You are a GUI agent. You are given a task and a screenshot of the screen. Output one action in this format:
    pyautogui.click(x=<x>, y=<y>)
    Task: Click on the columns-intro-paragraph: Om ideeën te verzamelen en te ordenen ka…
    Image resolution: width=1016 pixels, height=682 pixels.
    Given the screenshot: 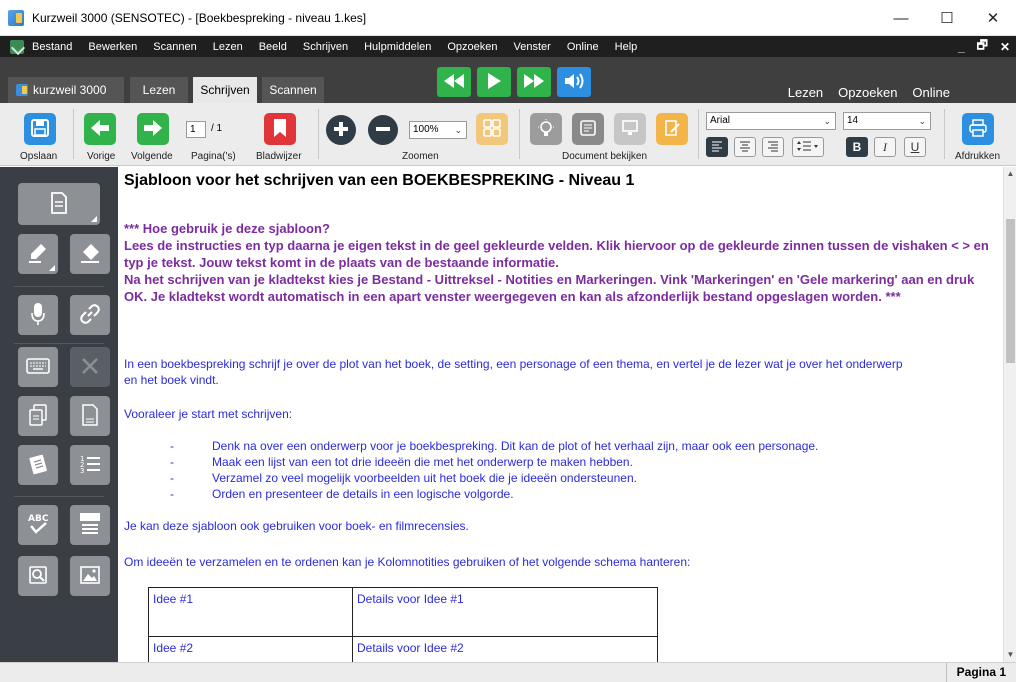 What is the action you would take?
    pyautogui.click(x=407, y=562)
    